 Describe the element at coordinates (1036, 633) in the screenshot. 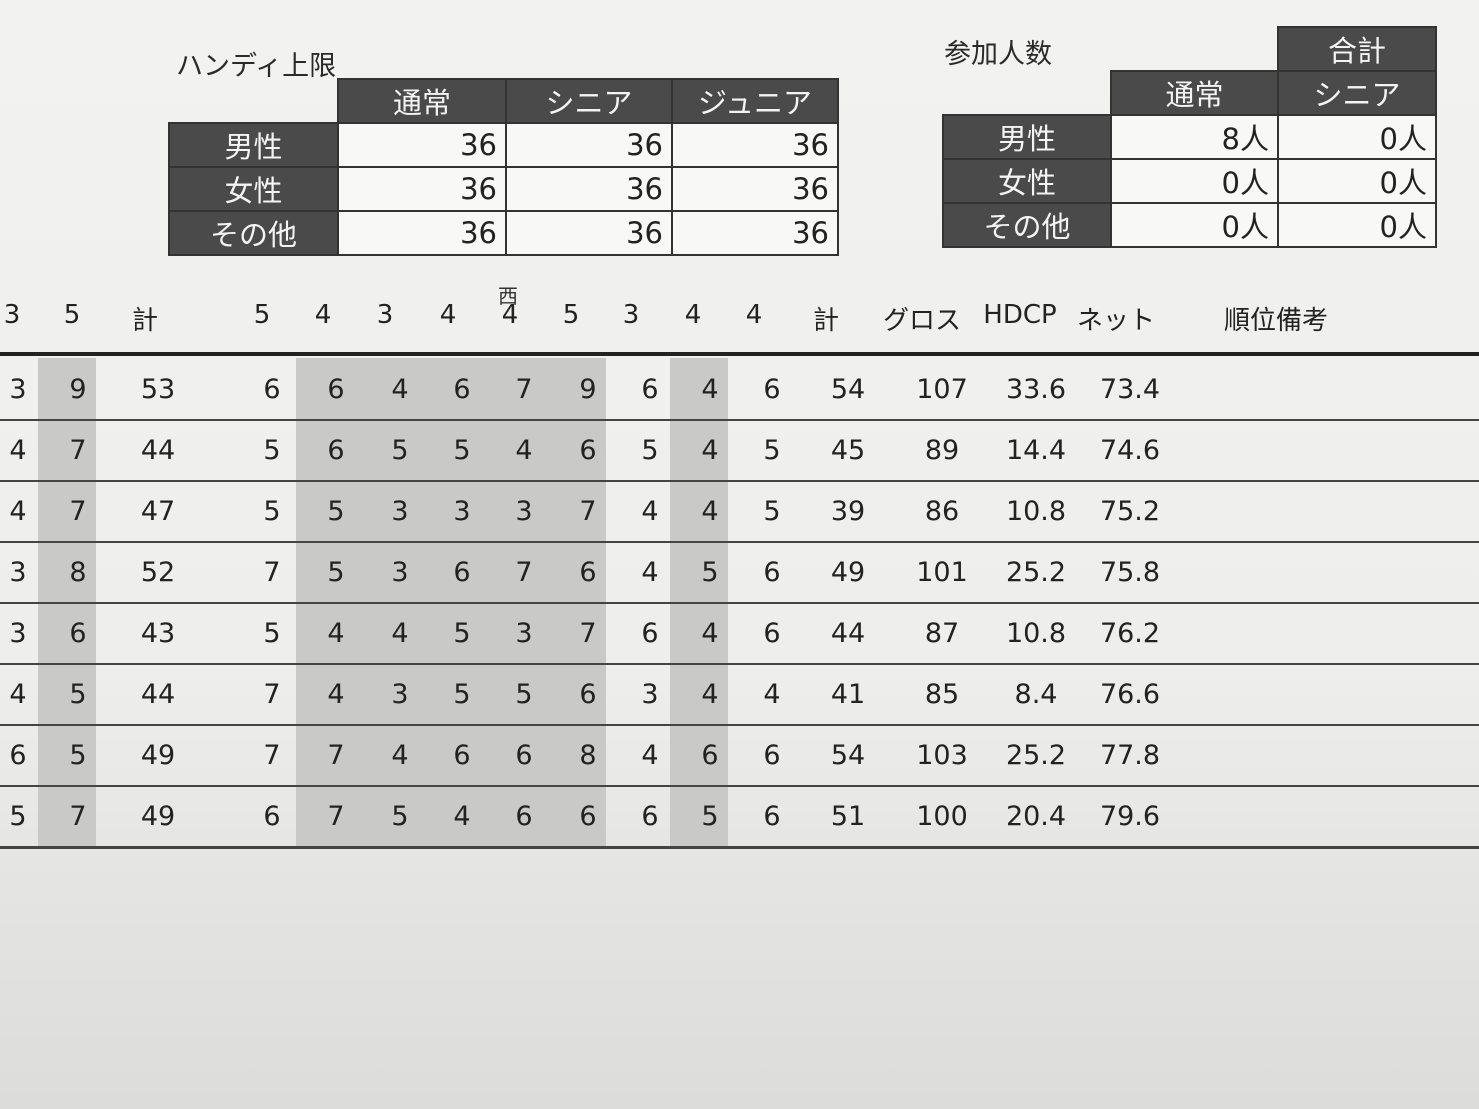

I see `score-cell: 10.8` at that location.